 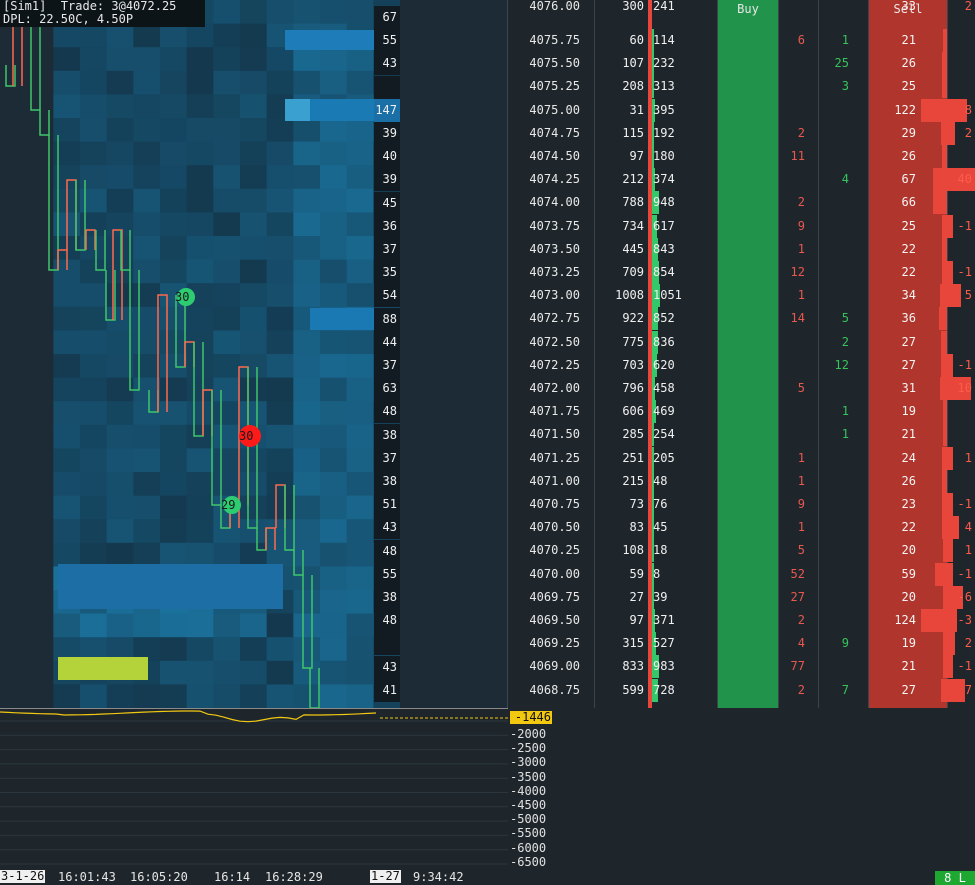 I want to click on sell-volume: 67, so click(x=908, y=179).